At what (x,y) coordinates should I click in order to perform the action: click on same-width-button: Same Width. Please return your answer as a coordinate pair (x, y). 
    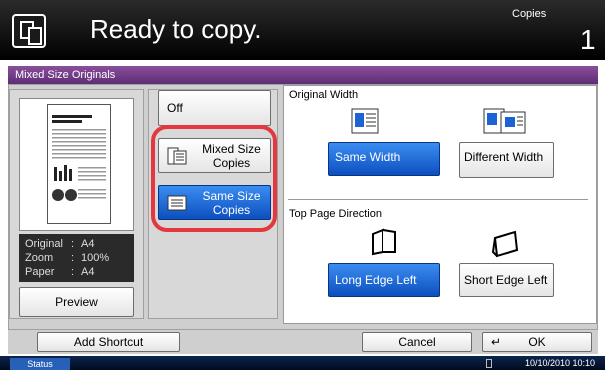
    Looking at the image, I should click on (384, 159).